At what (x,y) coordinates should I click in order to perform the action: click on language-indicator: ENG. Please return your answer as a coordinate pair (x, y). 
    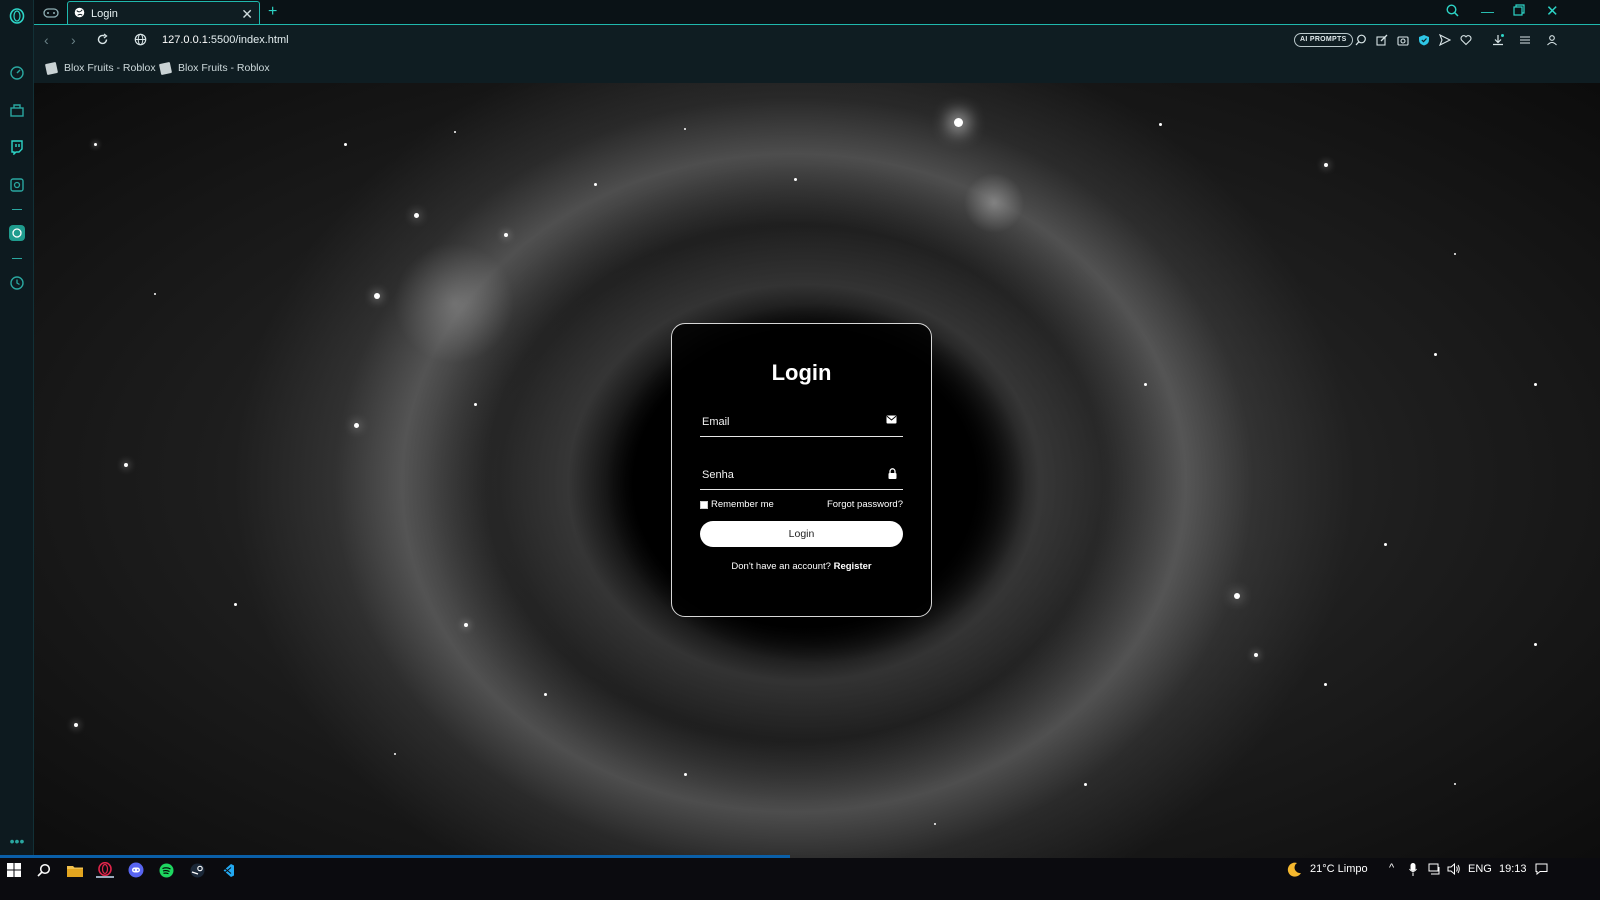
    Looking at the image, I should click on (1480, 869).